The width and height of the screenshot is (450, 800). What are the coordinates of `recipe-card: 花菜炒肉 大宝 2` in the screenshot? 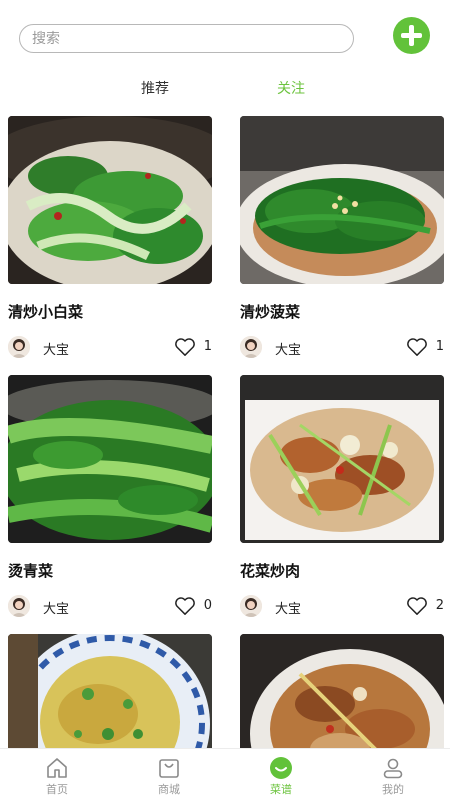 It's located at (342, 500).